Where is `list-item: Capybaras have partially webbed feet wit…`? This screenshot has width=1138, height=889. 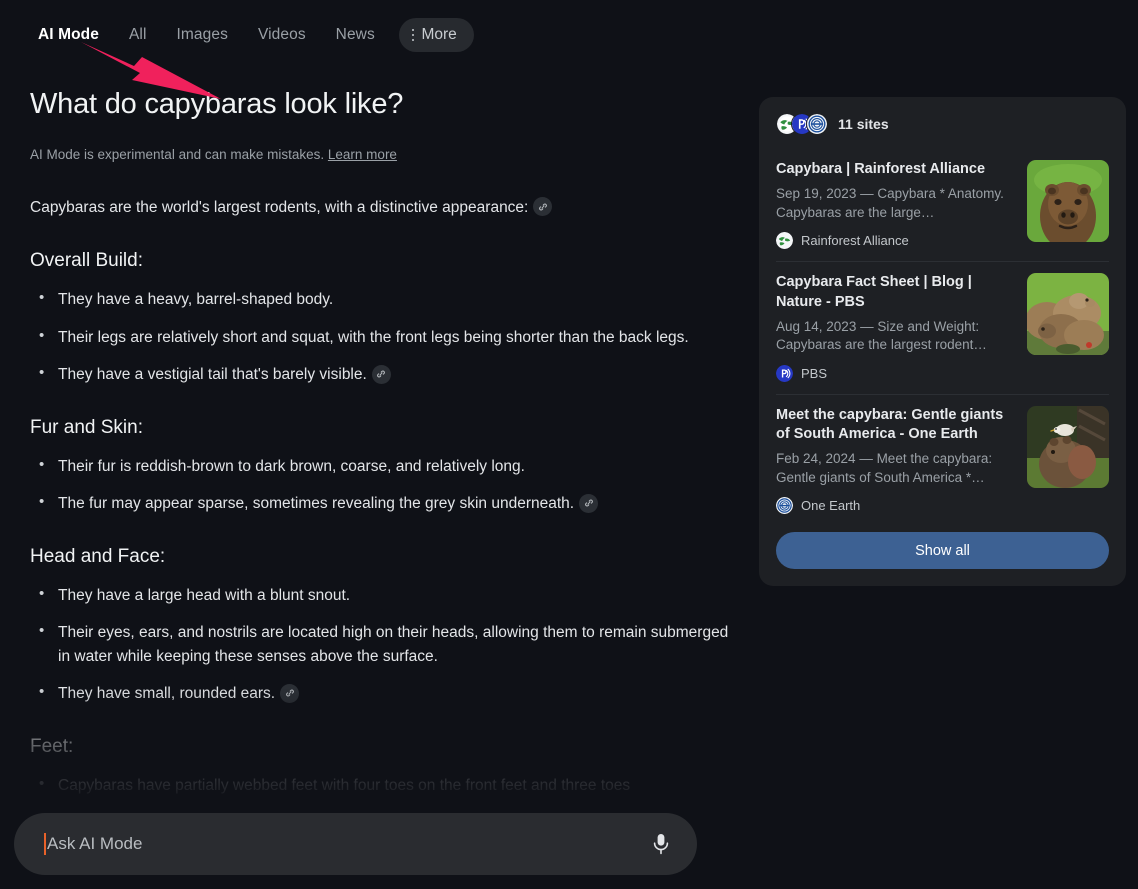
list-item: Capybaras have partially webbed feet wit… is located at coordinates (380, 785).